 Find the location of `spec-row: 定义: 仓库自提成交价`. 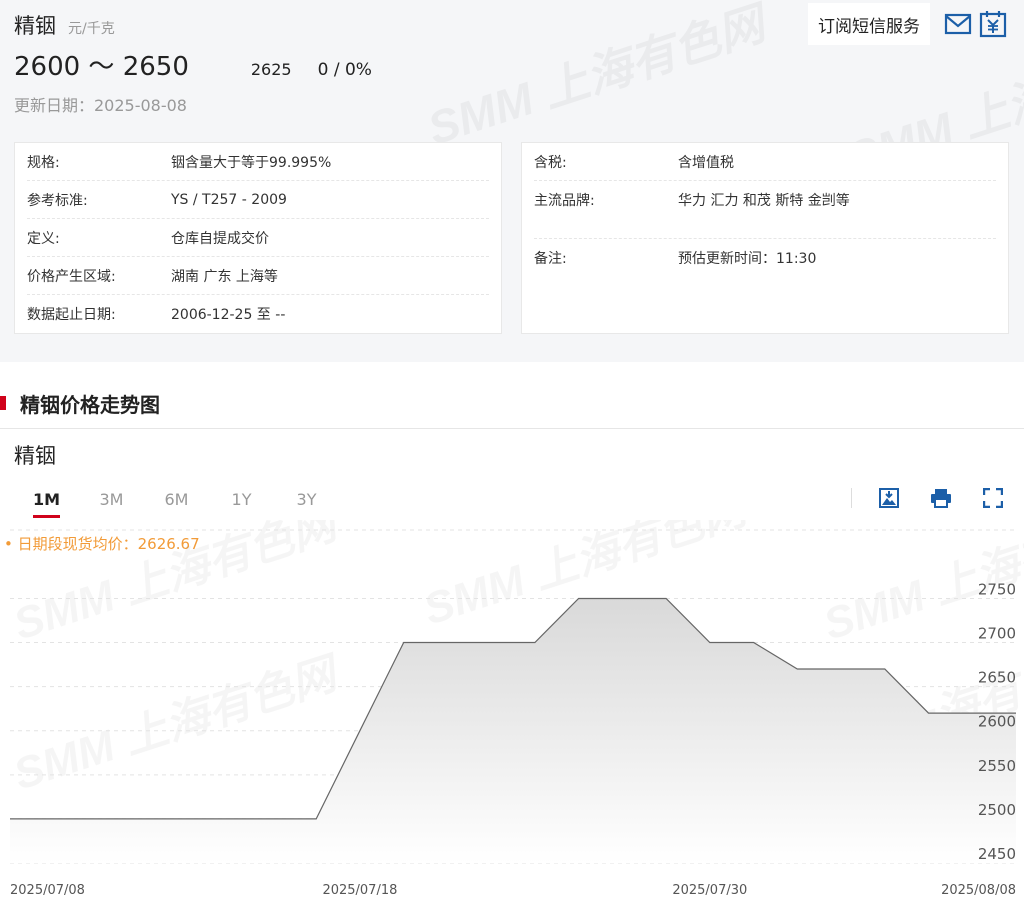

spec-row: 定义: 仓库自提成交价 is located at coordinates (258, 238).